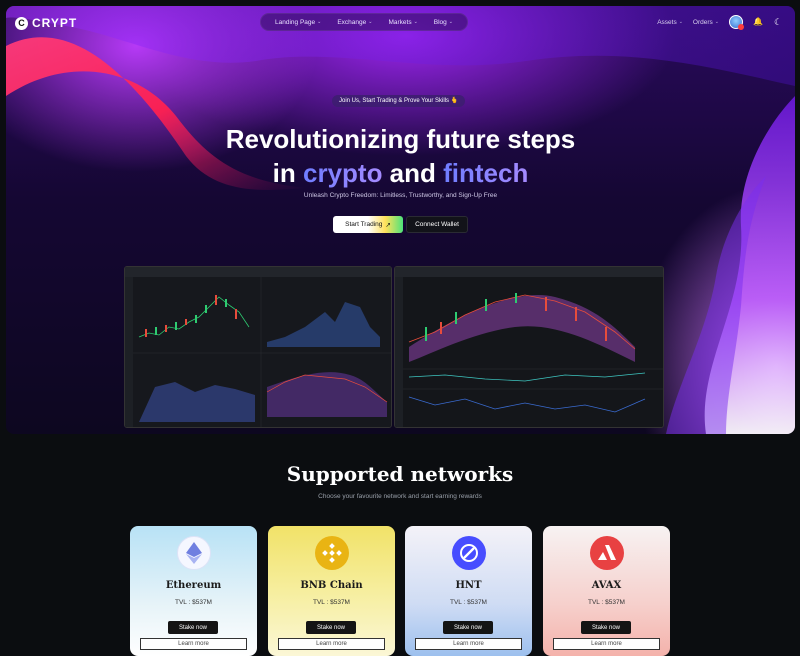  I want to click on helium-icon, so click(469, 553).